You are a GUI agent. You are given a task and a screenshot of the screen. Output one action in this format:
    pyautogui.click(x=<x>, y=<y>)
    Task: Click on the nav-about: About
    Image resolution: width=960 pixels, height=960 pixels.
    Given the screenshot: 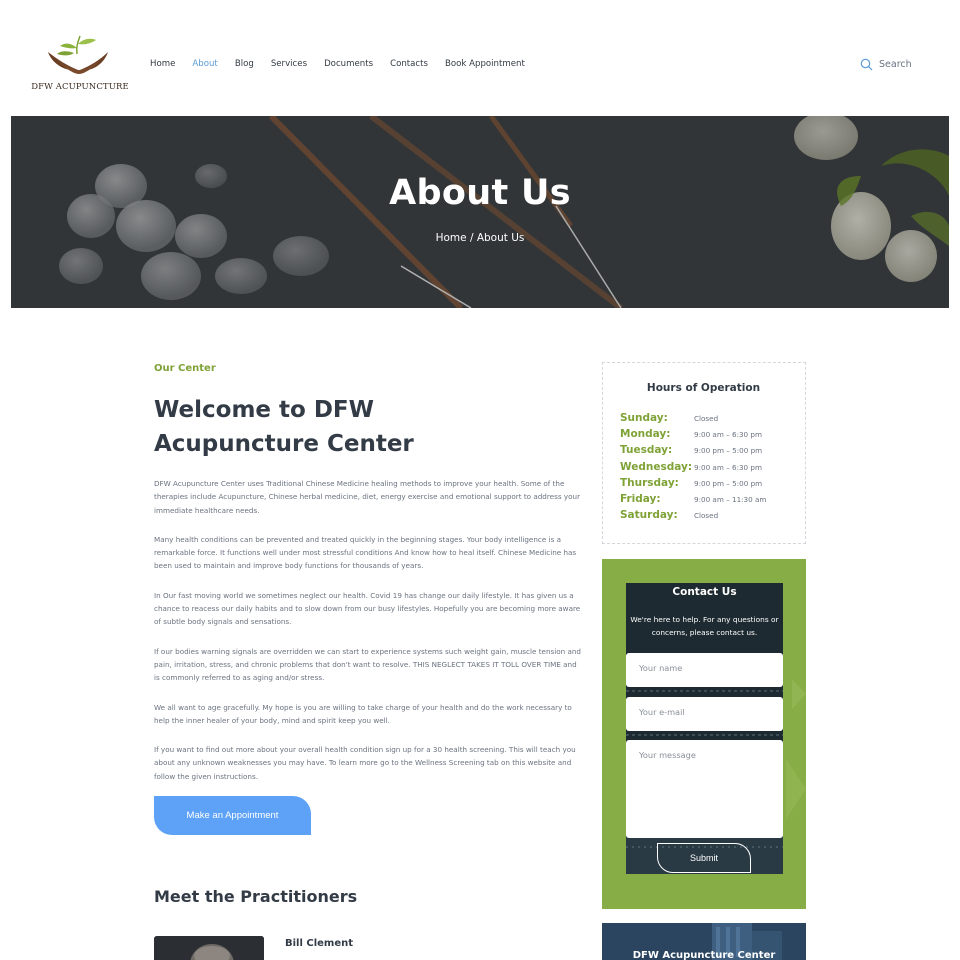 What is the action you would take?
    pyautogui.click(x=204, y=64)
    